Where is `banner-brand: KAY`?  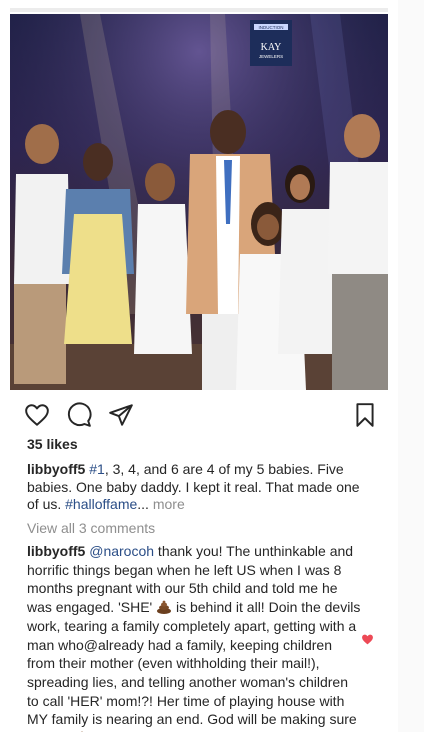
banner-brand: KAY is located at coordinates (271, 47).